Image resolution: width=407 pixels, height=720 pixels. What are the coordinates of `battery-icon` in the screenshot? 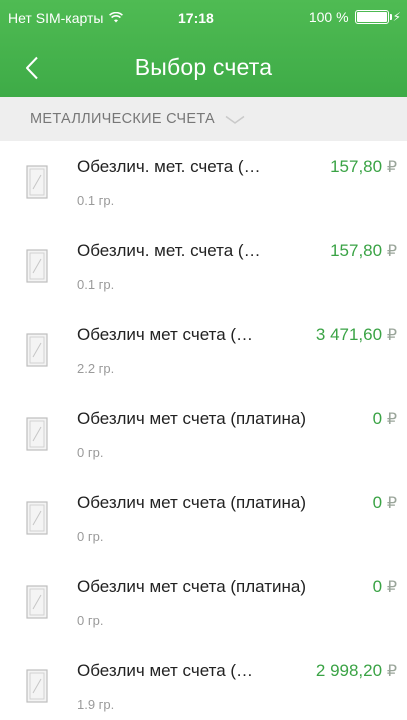 It's located at (373, 17).